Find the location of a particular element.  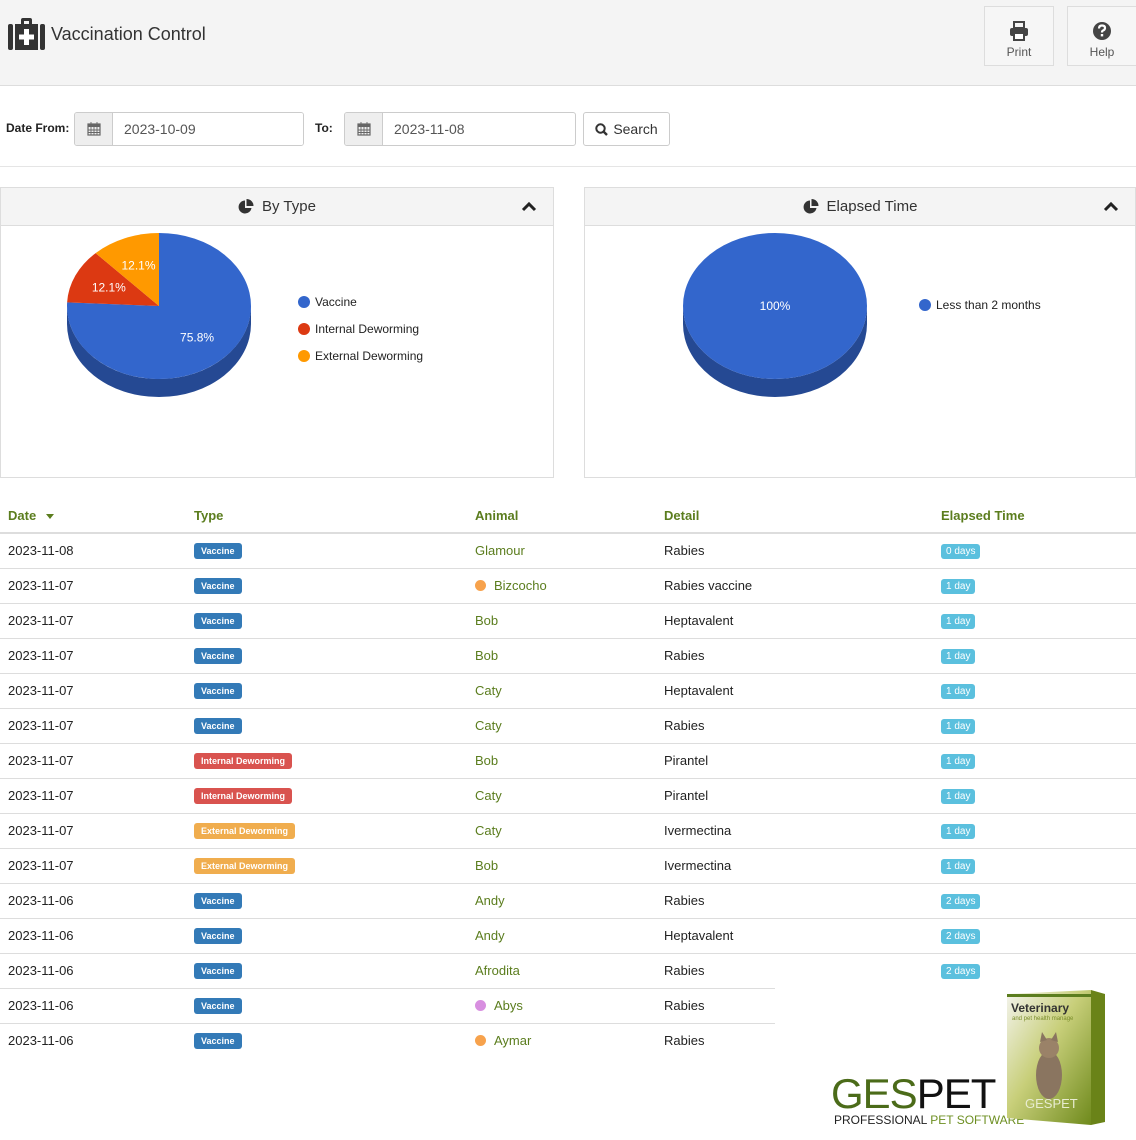

divider is located at coordinates (568, 166).